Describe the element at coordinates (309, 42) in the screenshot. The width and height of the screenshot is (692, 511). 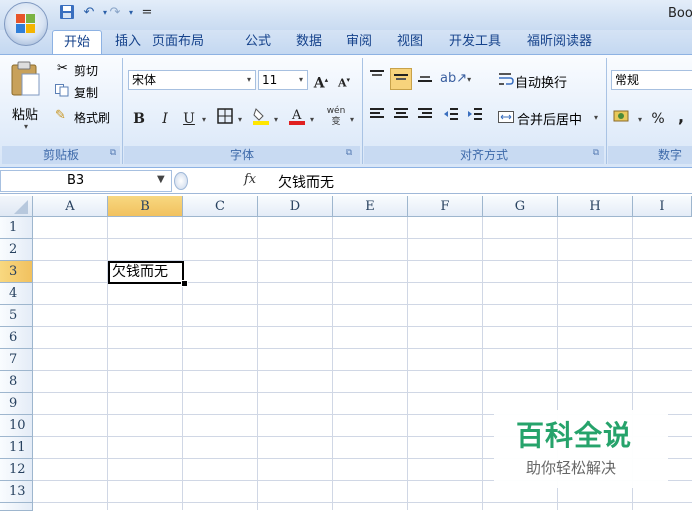
I see `tab-data: 数据` at that location.